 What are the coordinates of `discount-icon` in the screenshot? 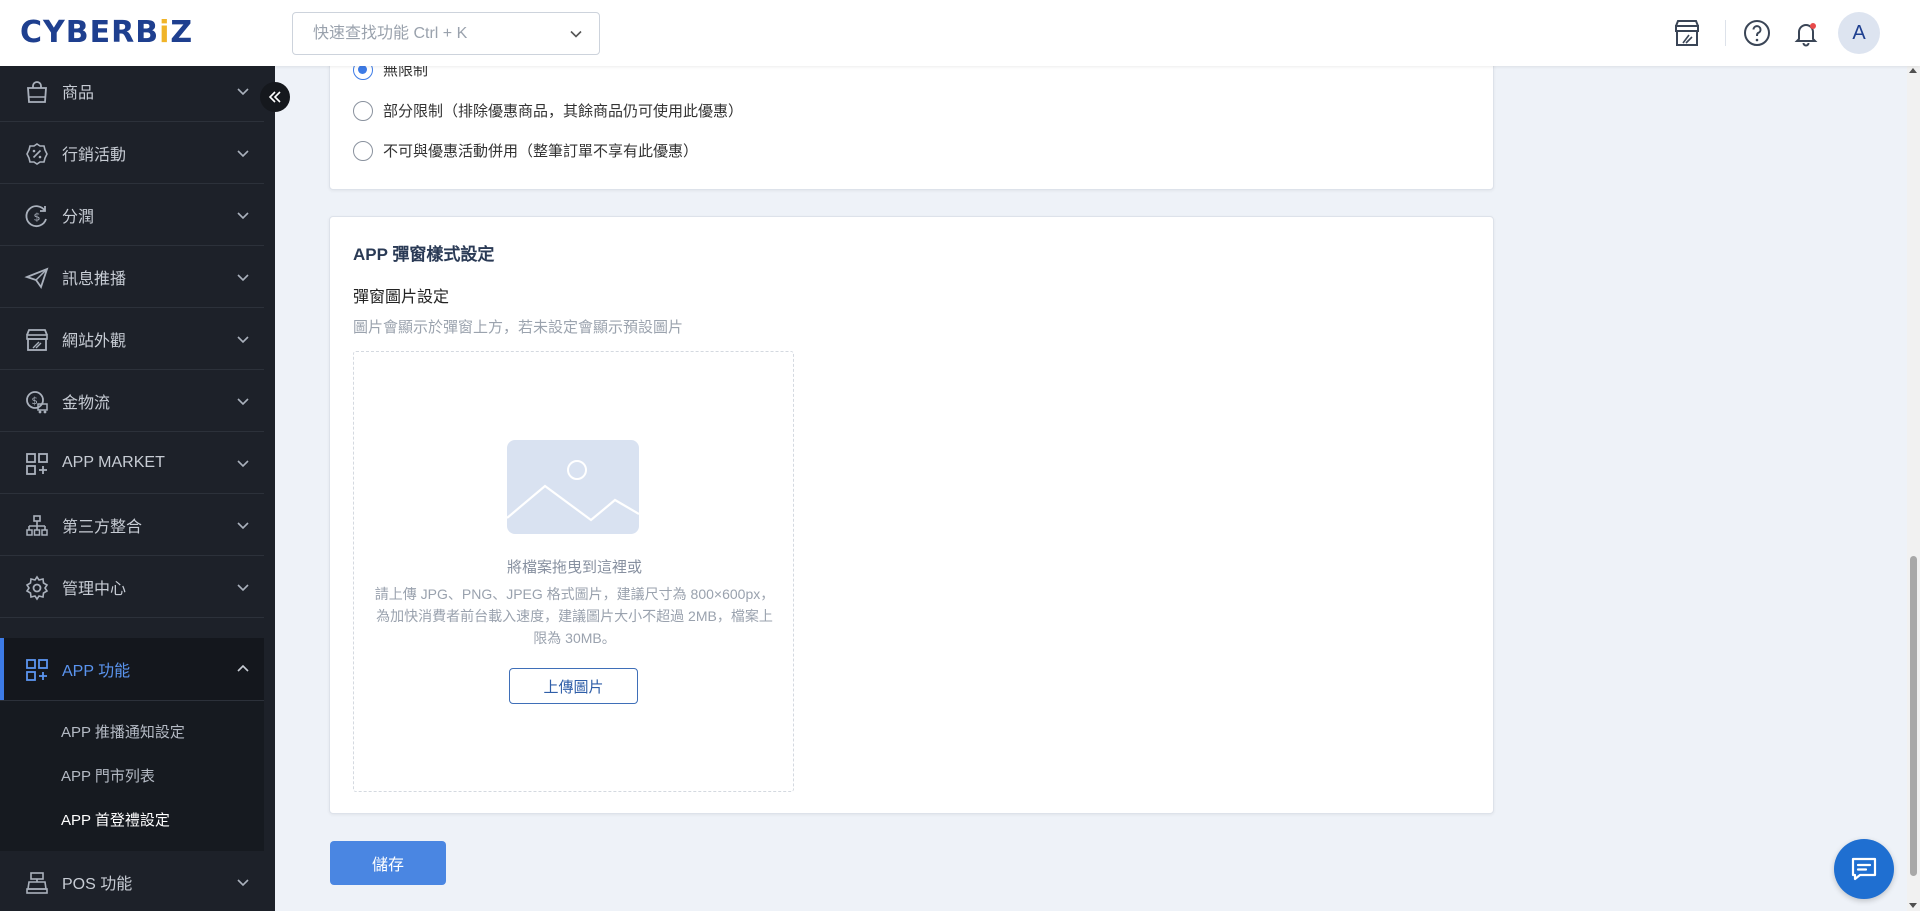 It's located at (37, 154).